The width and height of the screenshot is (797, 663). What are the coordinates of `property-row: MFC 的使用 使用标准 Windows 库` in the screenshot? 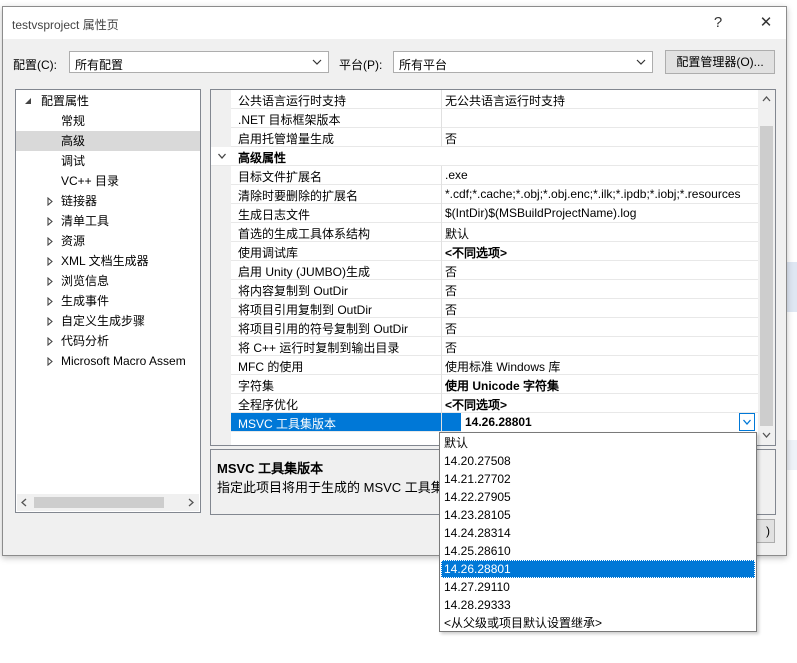 It's located at (495, 365).